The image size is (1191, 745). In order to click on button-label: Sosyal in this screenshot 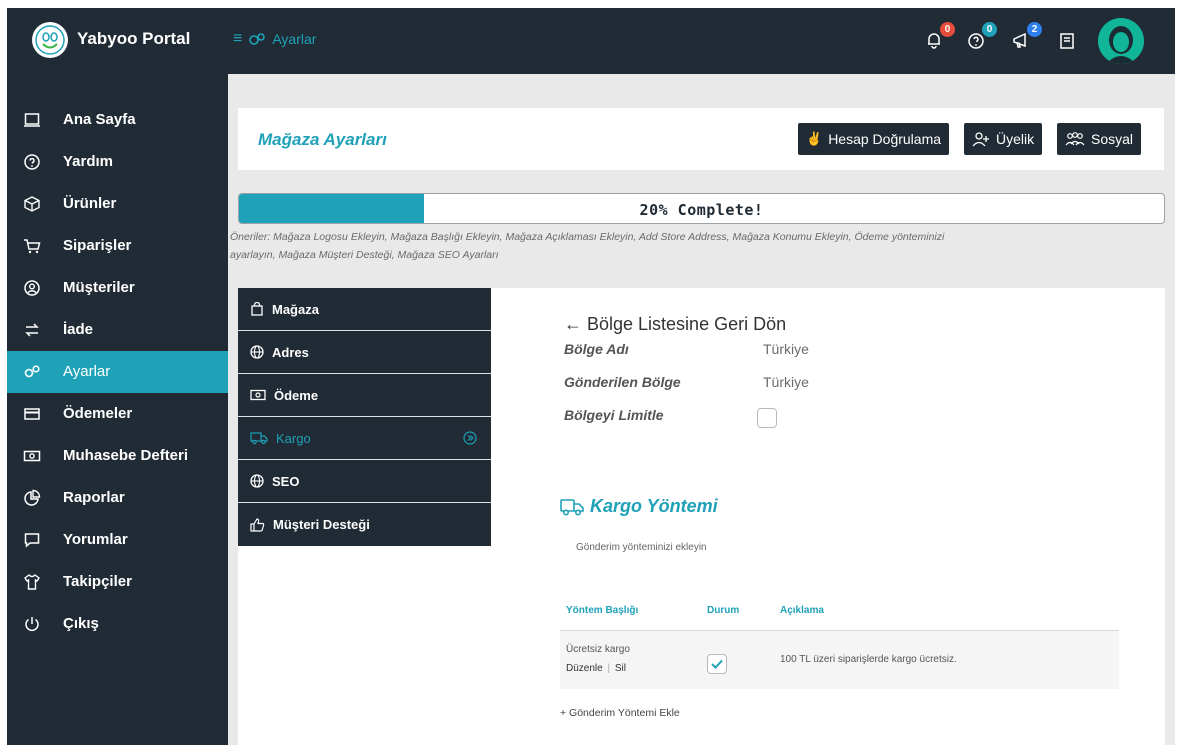, I will do `click(1112, 139)`.